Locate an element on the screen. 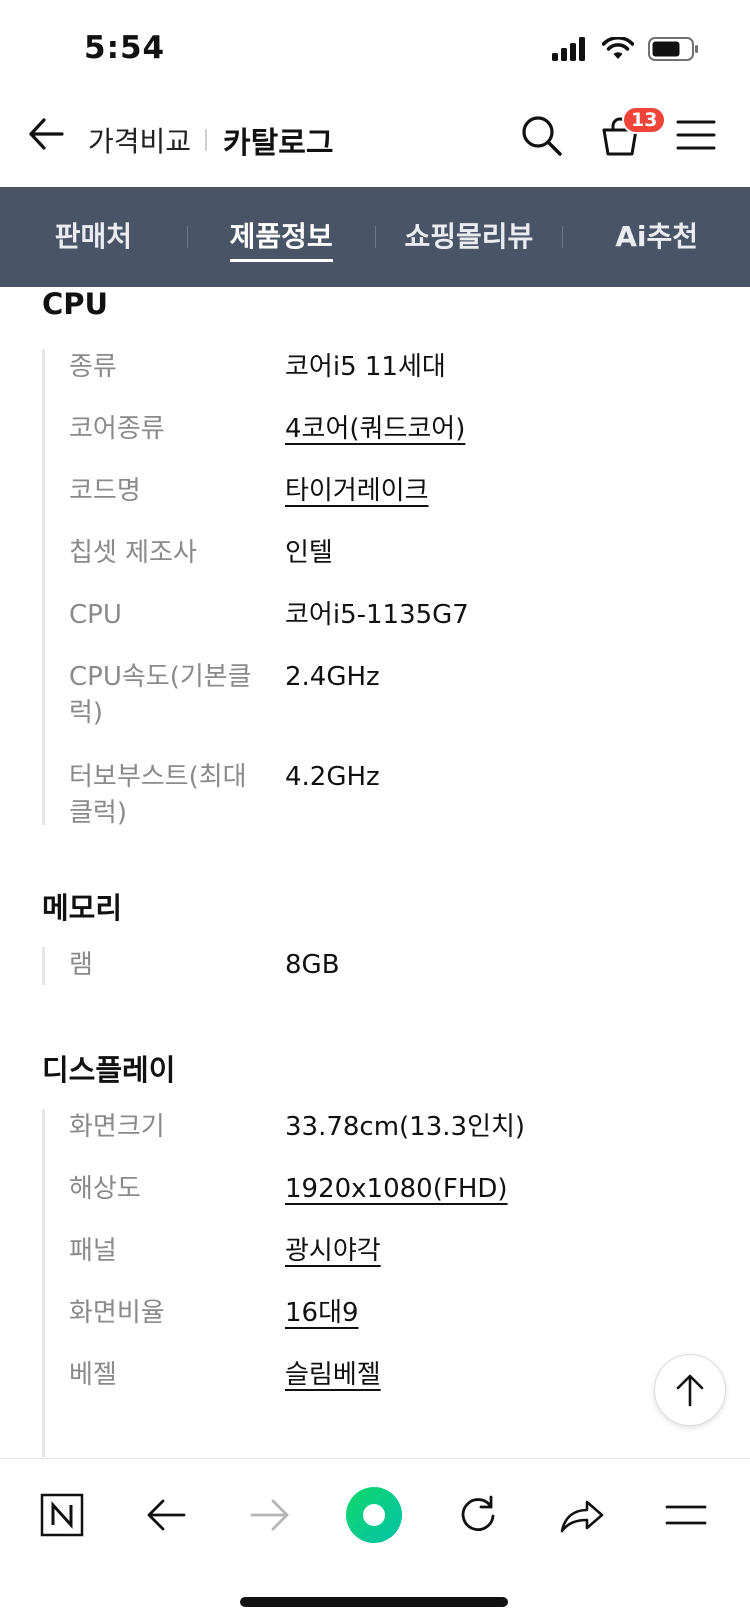 Image resolution: width=750 pixels, height=1623 pixels. section-title: CPU is located at coordinates (75, 304).